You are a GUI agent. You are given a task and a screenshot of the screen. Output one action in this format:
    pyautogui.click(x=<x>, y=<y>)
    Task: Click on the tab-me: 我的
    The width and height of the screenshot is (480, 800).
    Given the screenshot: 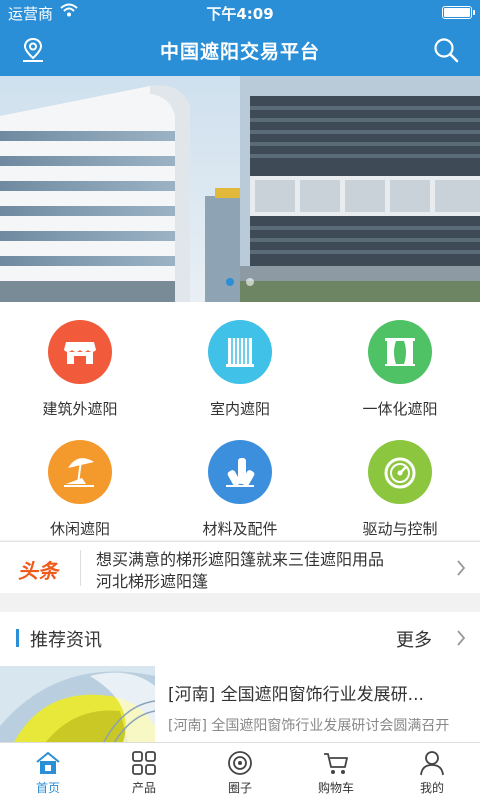 What is the action you would take?
    pyautogui.click(x=432, y=771)
    